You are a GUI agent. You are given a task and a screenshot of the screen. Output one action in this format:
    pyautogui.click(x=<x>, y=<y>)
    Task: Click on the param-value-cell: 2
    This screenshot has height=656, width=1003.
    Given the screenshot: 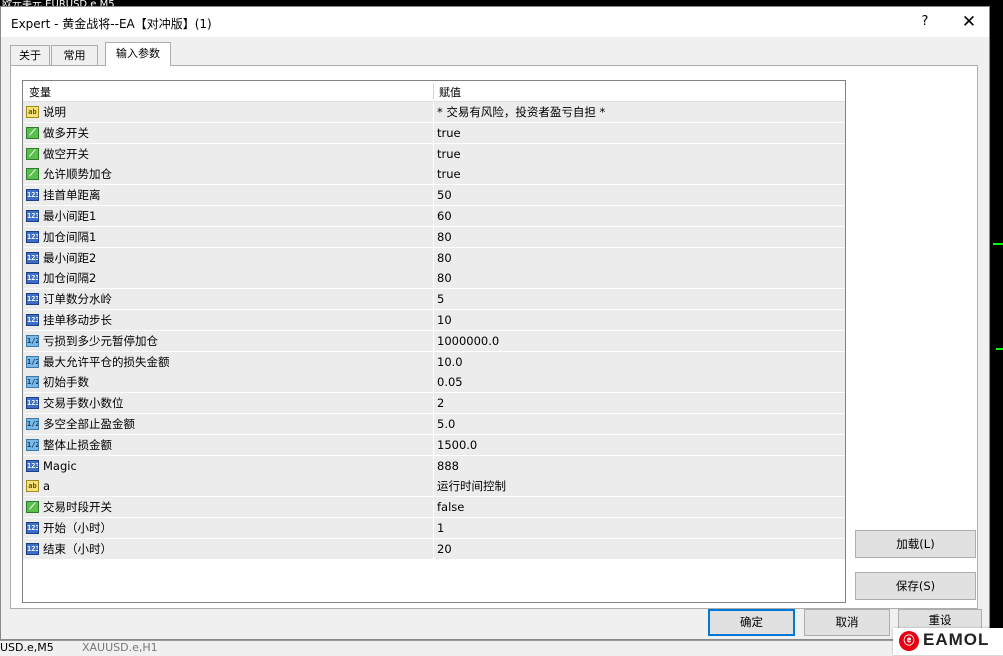 What is the action you would take?
    pyautogui.click(x=639, y=403)
    